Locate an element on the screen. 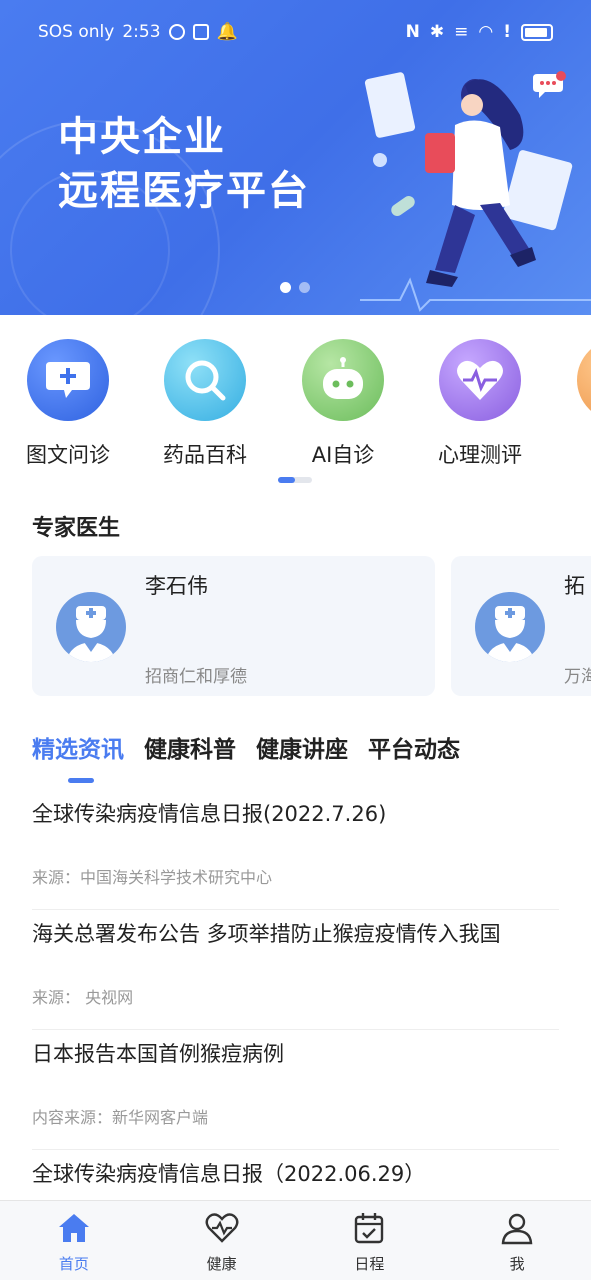  menu-item-consult: 图文问诊 is located at coordinates (68, 404).